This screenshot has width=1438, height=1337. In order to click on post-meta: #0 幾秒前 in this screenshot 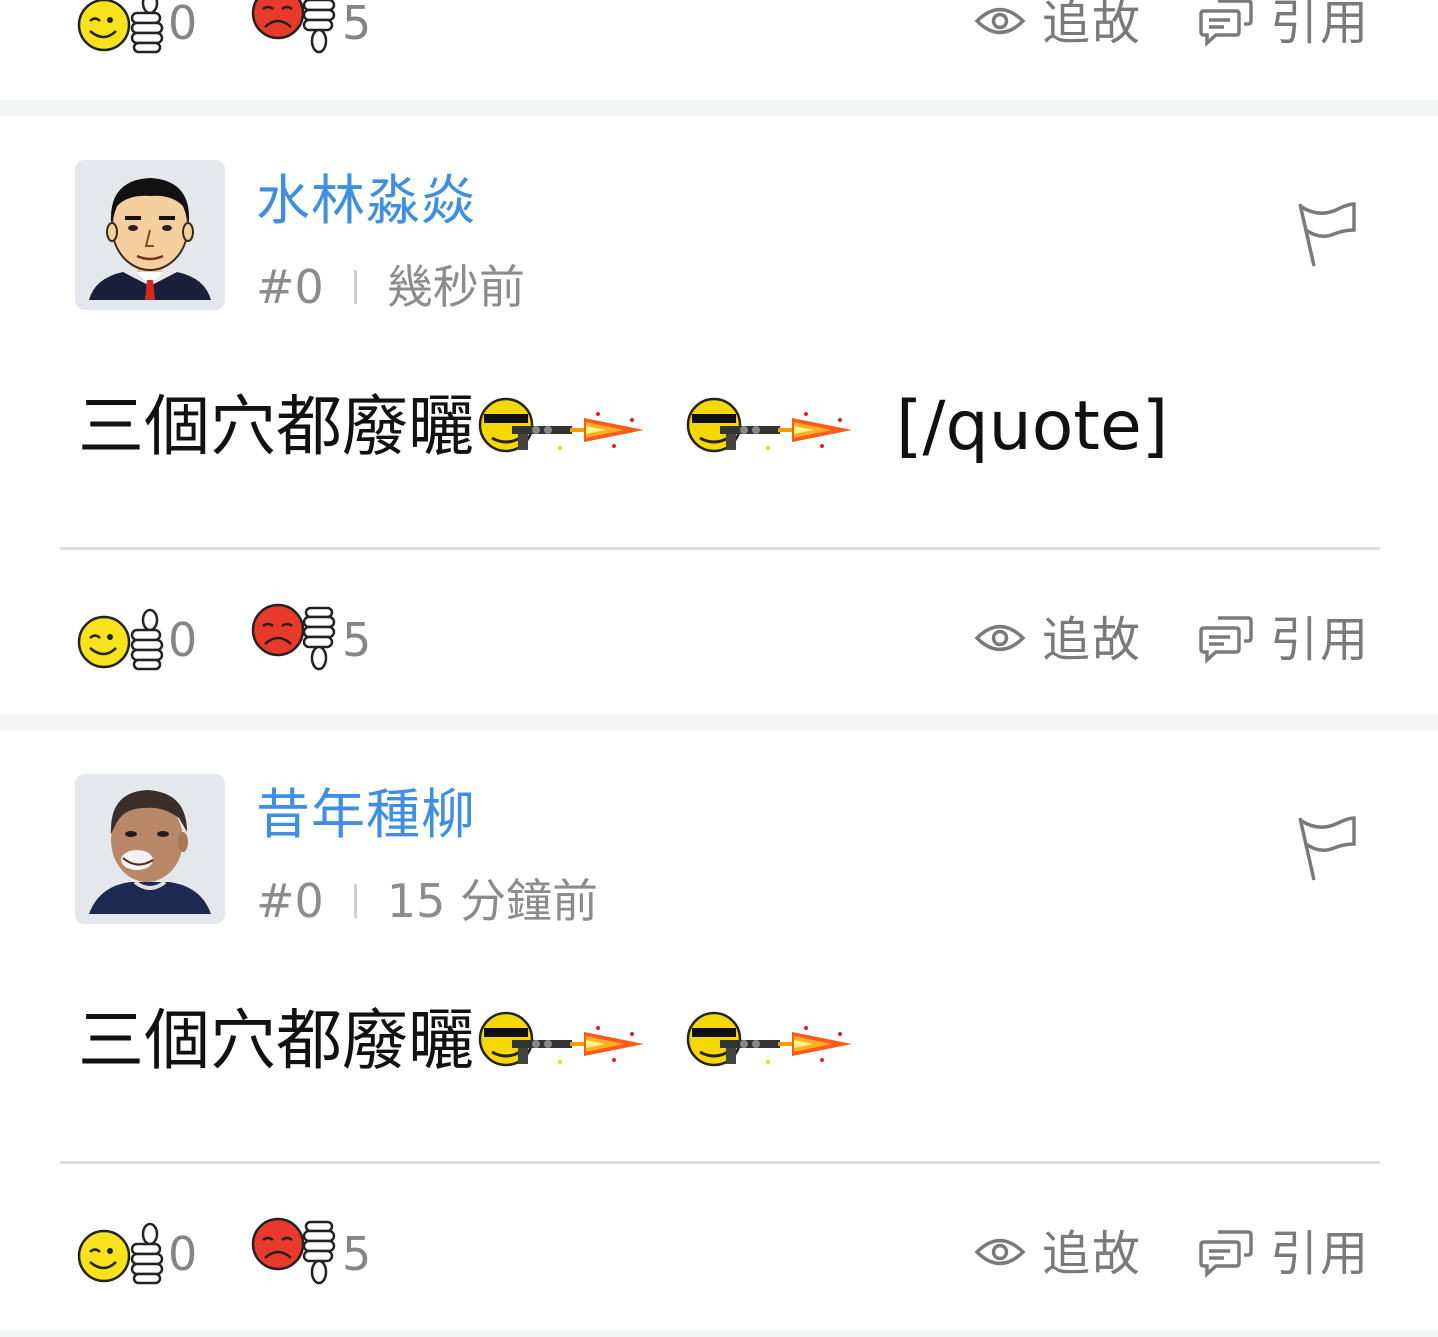, I will do `click(390, 287)`.